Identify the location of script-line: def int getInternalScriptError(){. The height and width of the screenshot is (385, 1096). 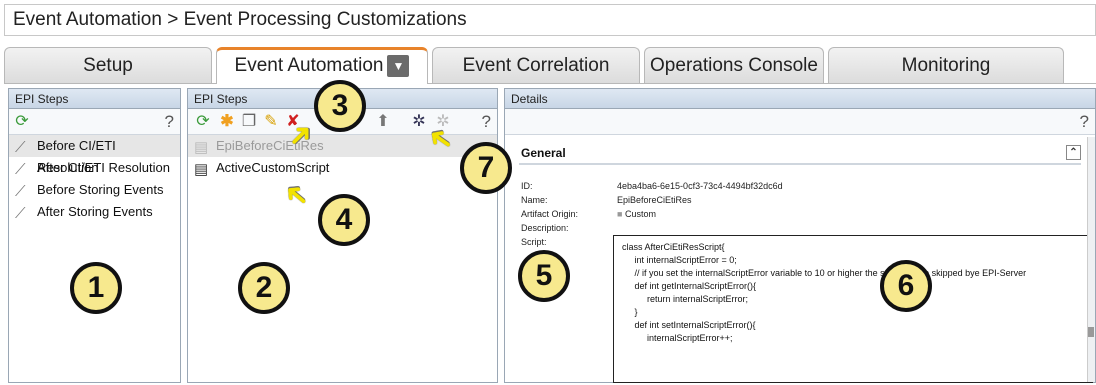
(689, 286).